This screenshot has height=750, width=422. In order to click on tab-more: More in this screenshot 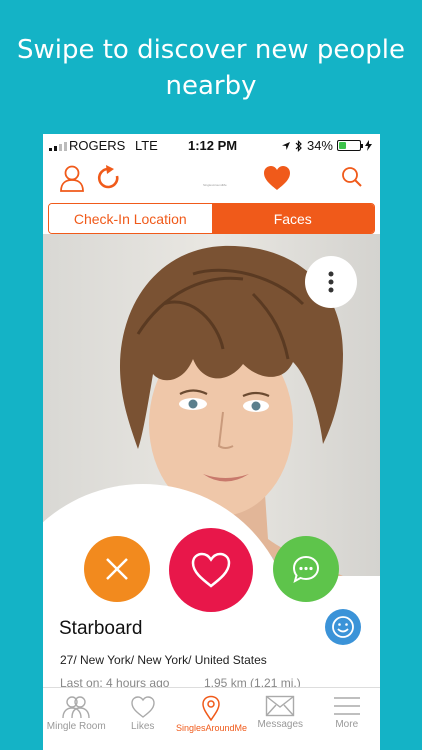, I will do `click(347, 719)`.